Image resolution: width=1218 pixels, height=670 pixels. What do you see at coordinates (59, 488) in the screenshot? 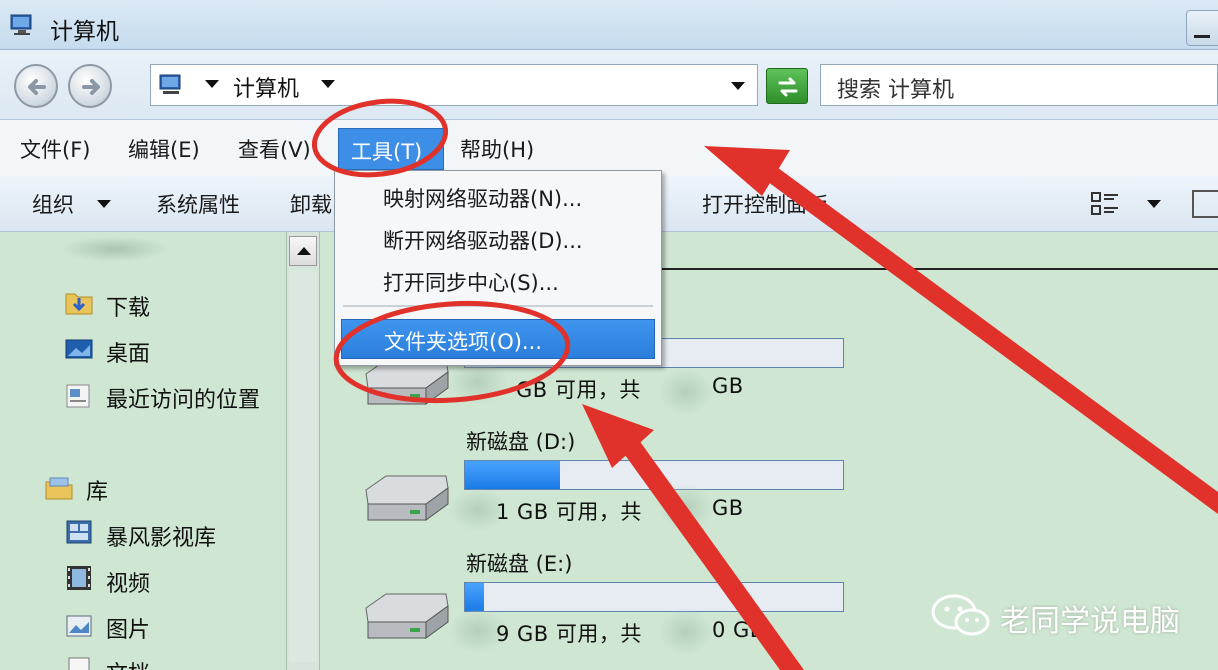
I see `library-icon` at bounding box center [59, 488].